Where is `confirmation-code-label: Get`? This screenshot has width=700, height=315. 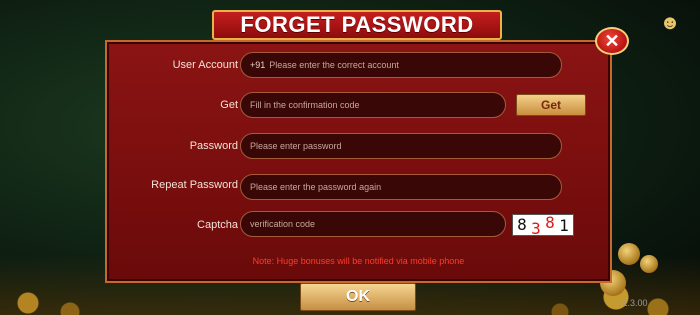 confirmation-code-label: Get is located at coordinates (229, 105).